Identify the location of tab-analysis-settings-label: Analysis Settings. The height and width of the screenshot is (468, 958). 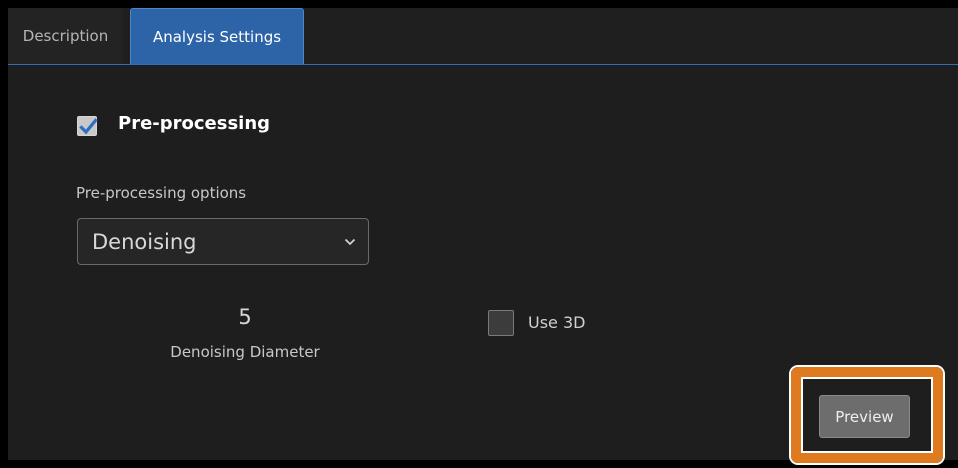
(217, 36).